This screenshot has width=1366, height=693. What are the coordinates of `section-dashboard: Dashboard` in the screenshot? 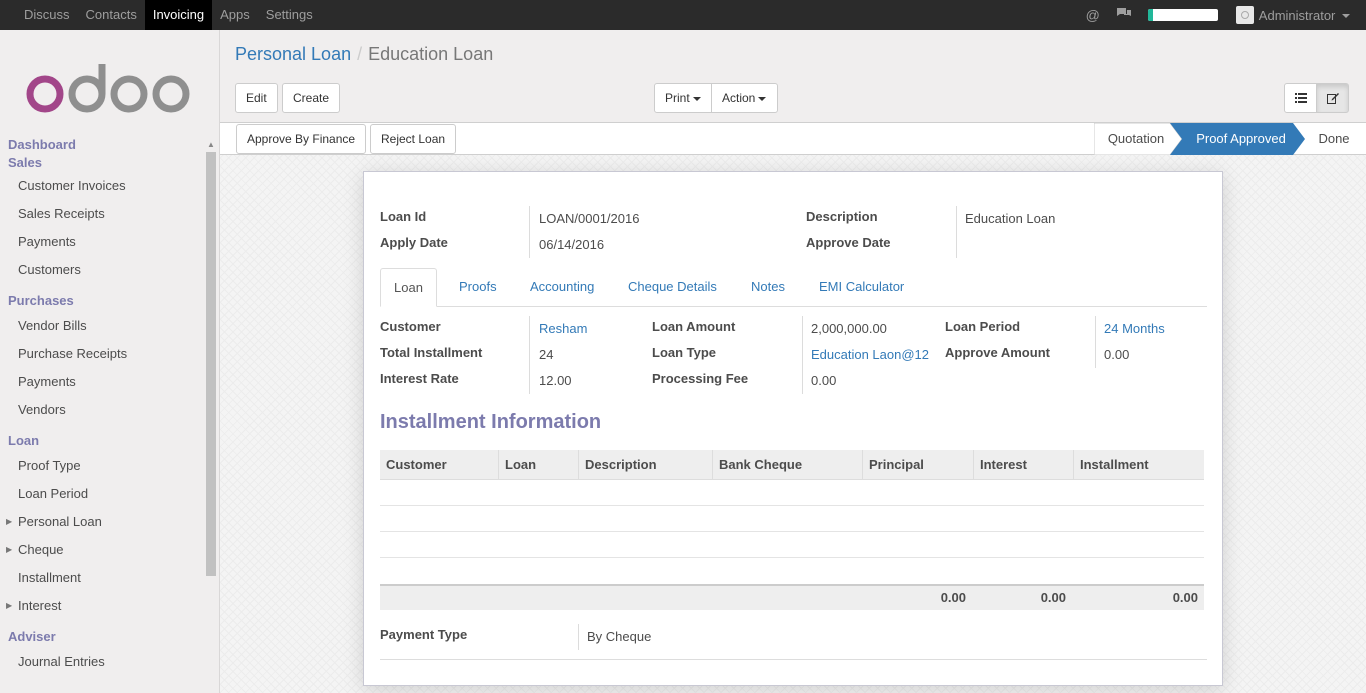 It's located at (102, 145).